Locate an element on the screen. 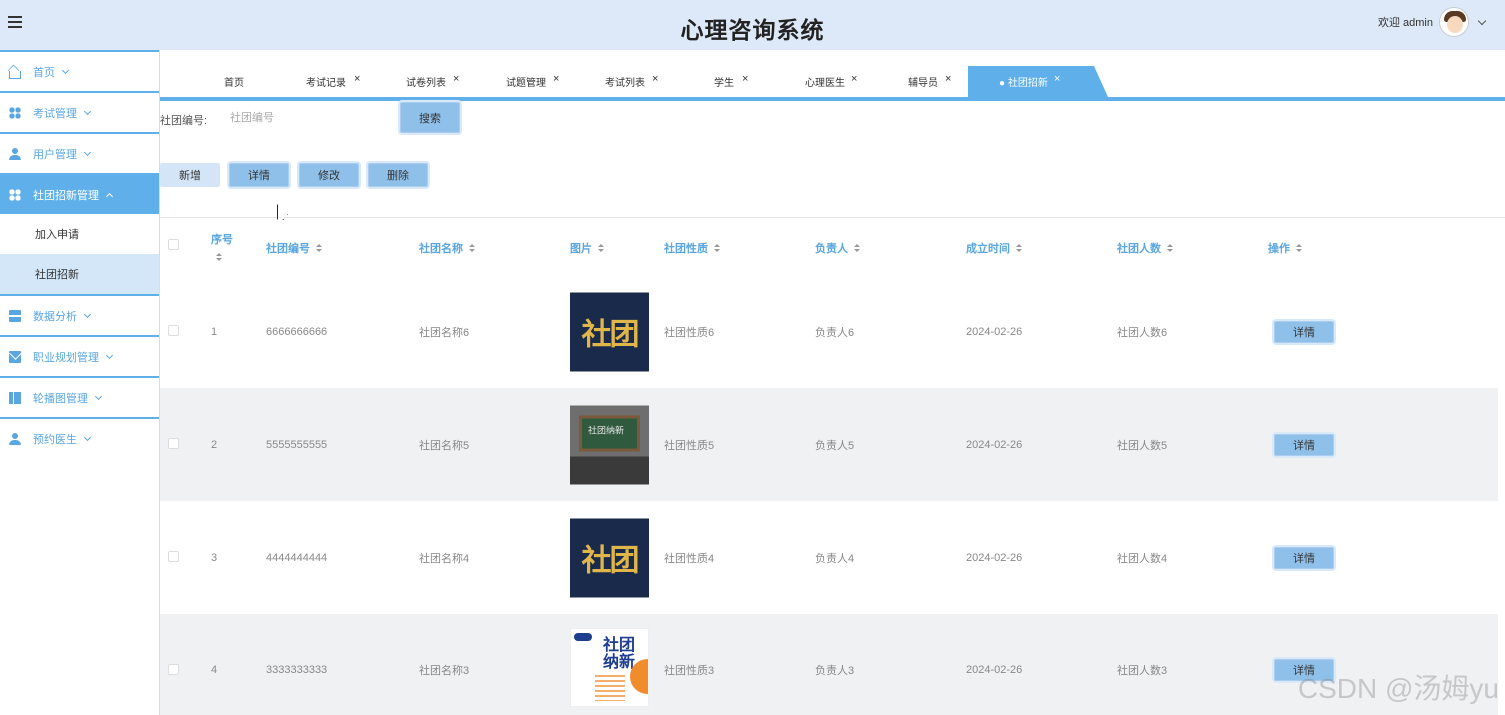  column-header-club-code: 社团编号 is located at coordinates (294, 248).